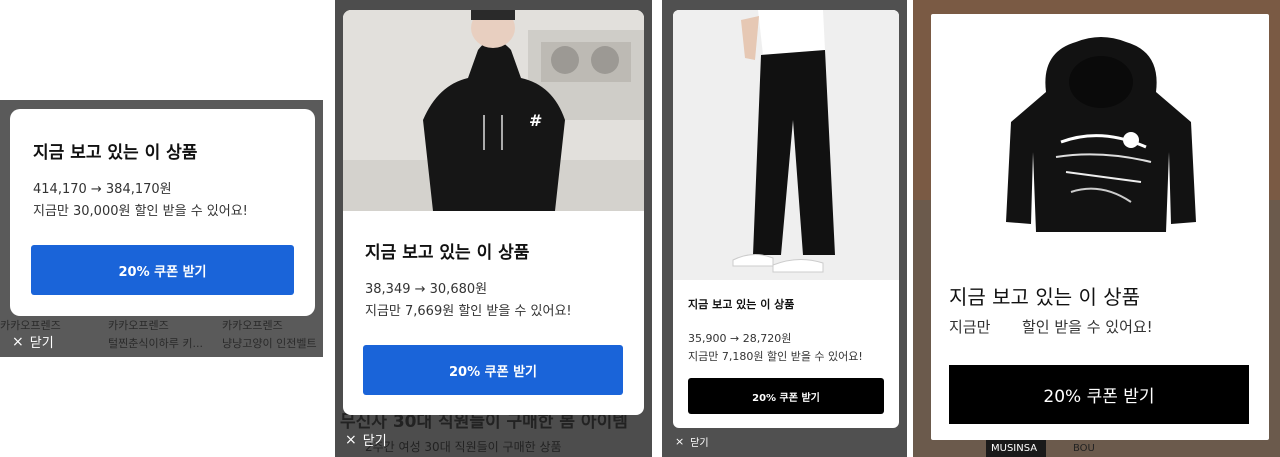 The height and width of the screenshot is (457, 1280). I want to click on discount-suffix: 할인 받을 수 있어요!, so click(1087, 327).